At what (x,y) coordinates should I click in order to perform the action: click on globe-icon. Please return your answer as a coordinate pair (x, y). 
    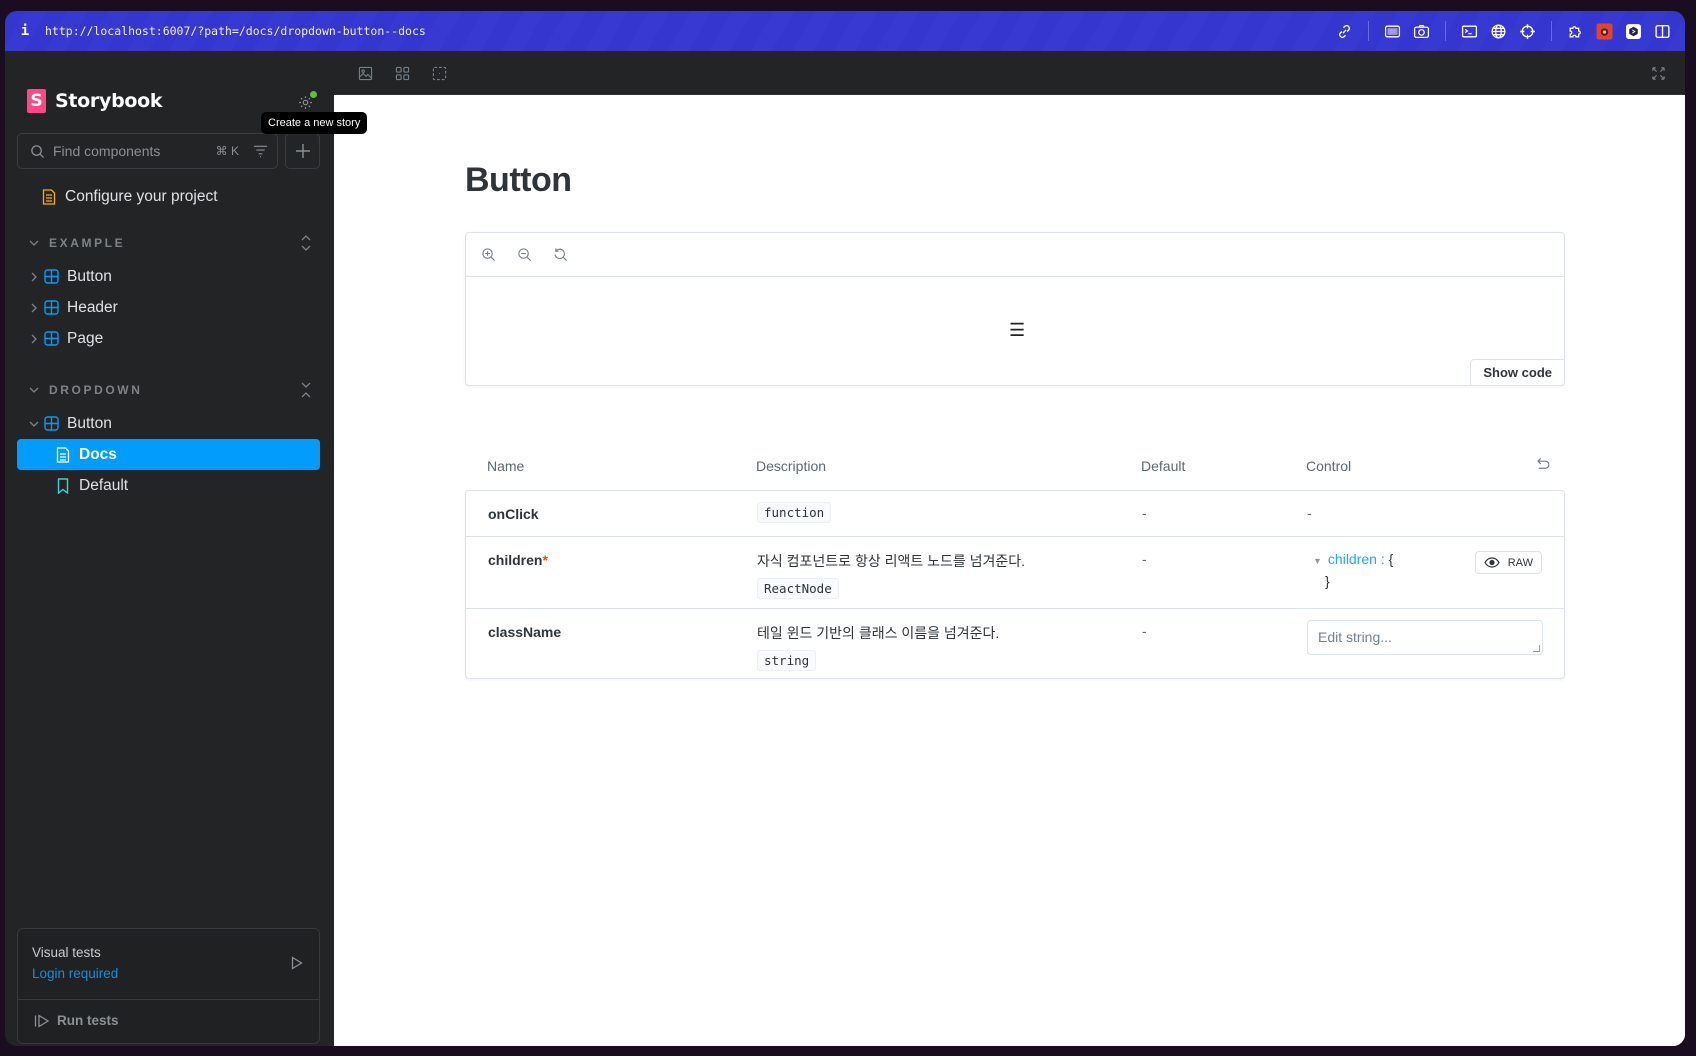
    Looking at the image, I should click on (1498, 31).